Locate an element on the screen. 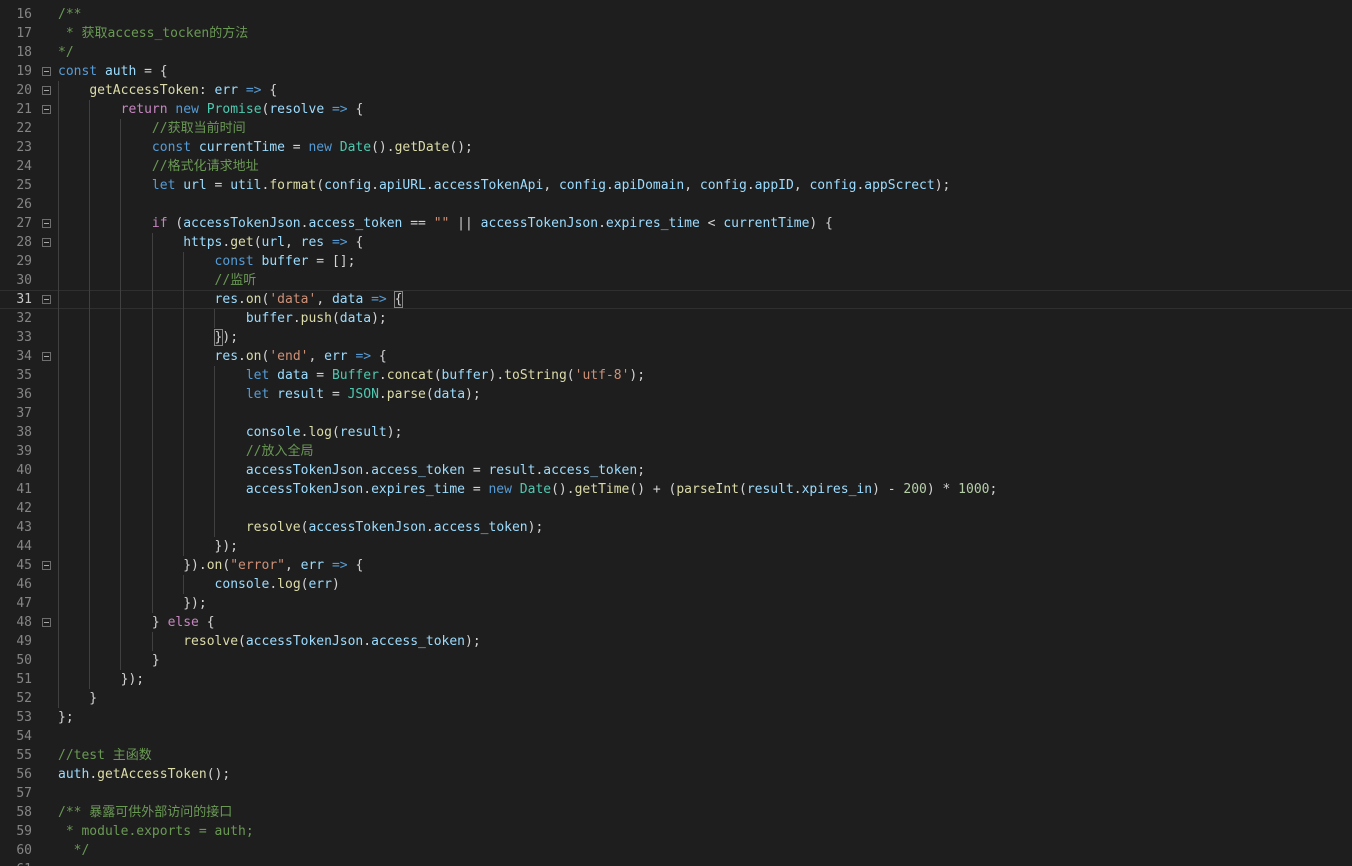 The height and width of the screenshot is (866, 1352). code-token: get is located at coordinates (242, 242).